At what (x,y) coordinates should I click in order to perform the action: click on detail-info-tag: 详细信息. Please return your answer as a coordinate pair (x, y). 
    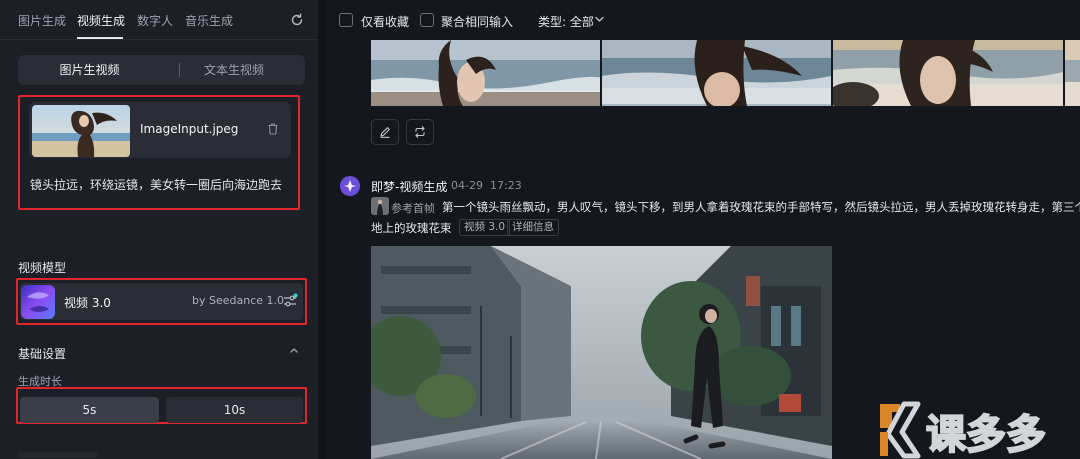
    Looking at the image, I should click on (533, 227).